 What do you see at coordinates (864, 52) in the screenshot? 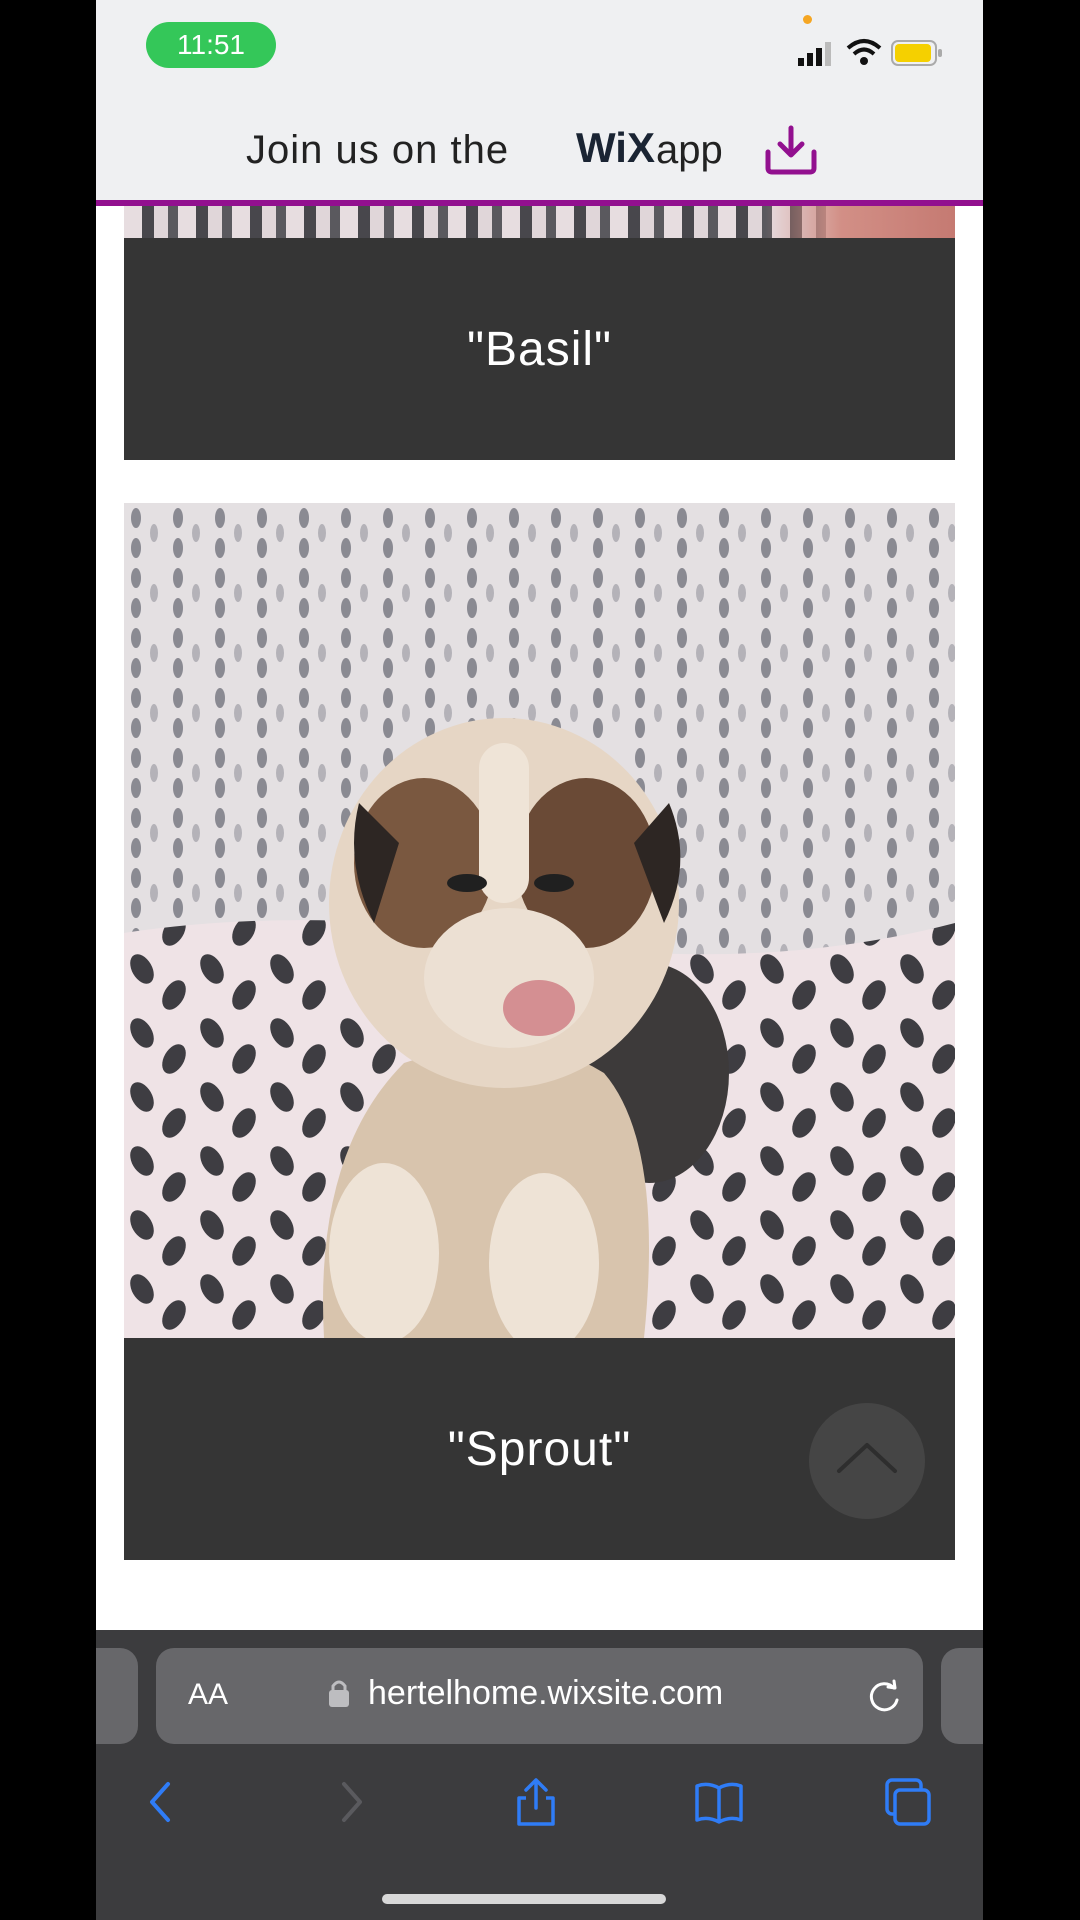
I see `wifi-icon` at bounding box center [864, 52].